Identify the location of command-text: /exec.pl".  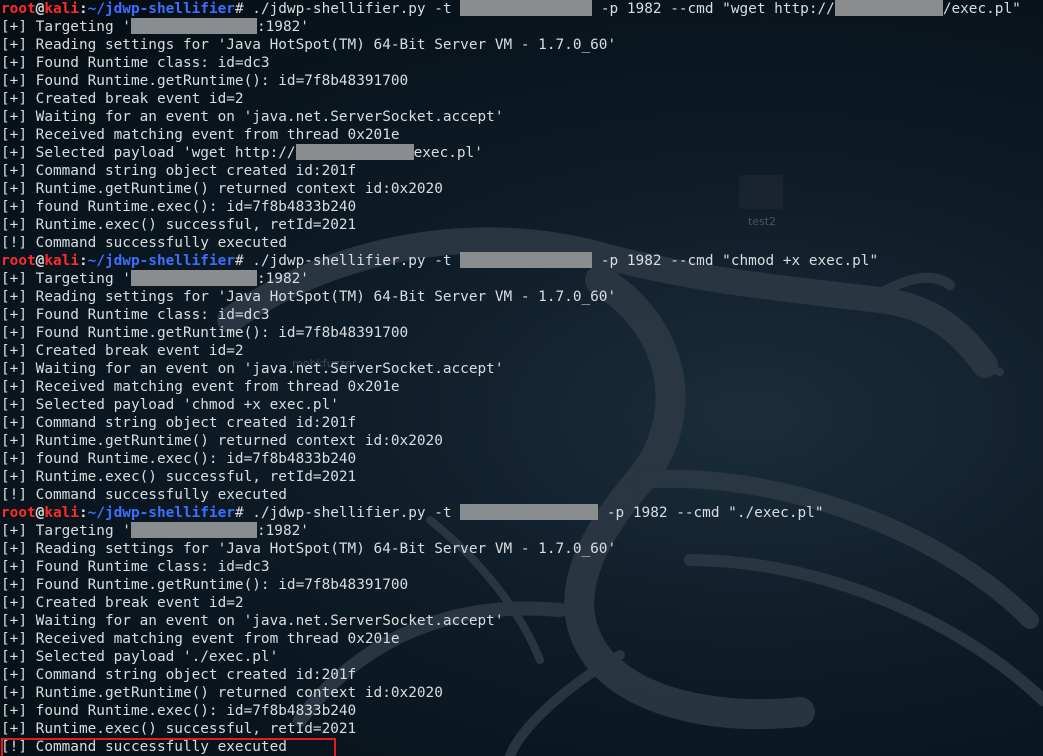
(981, 9).